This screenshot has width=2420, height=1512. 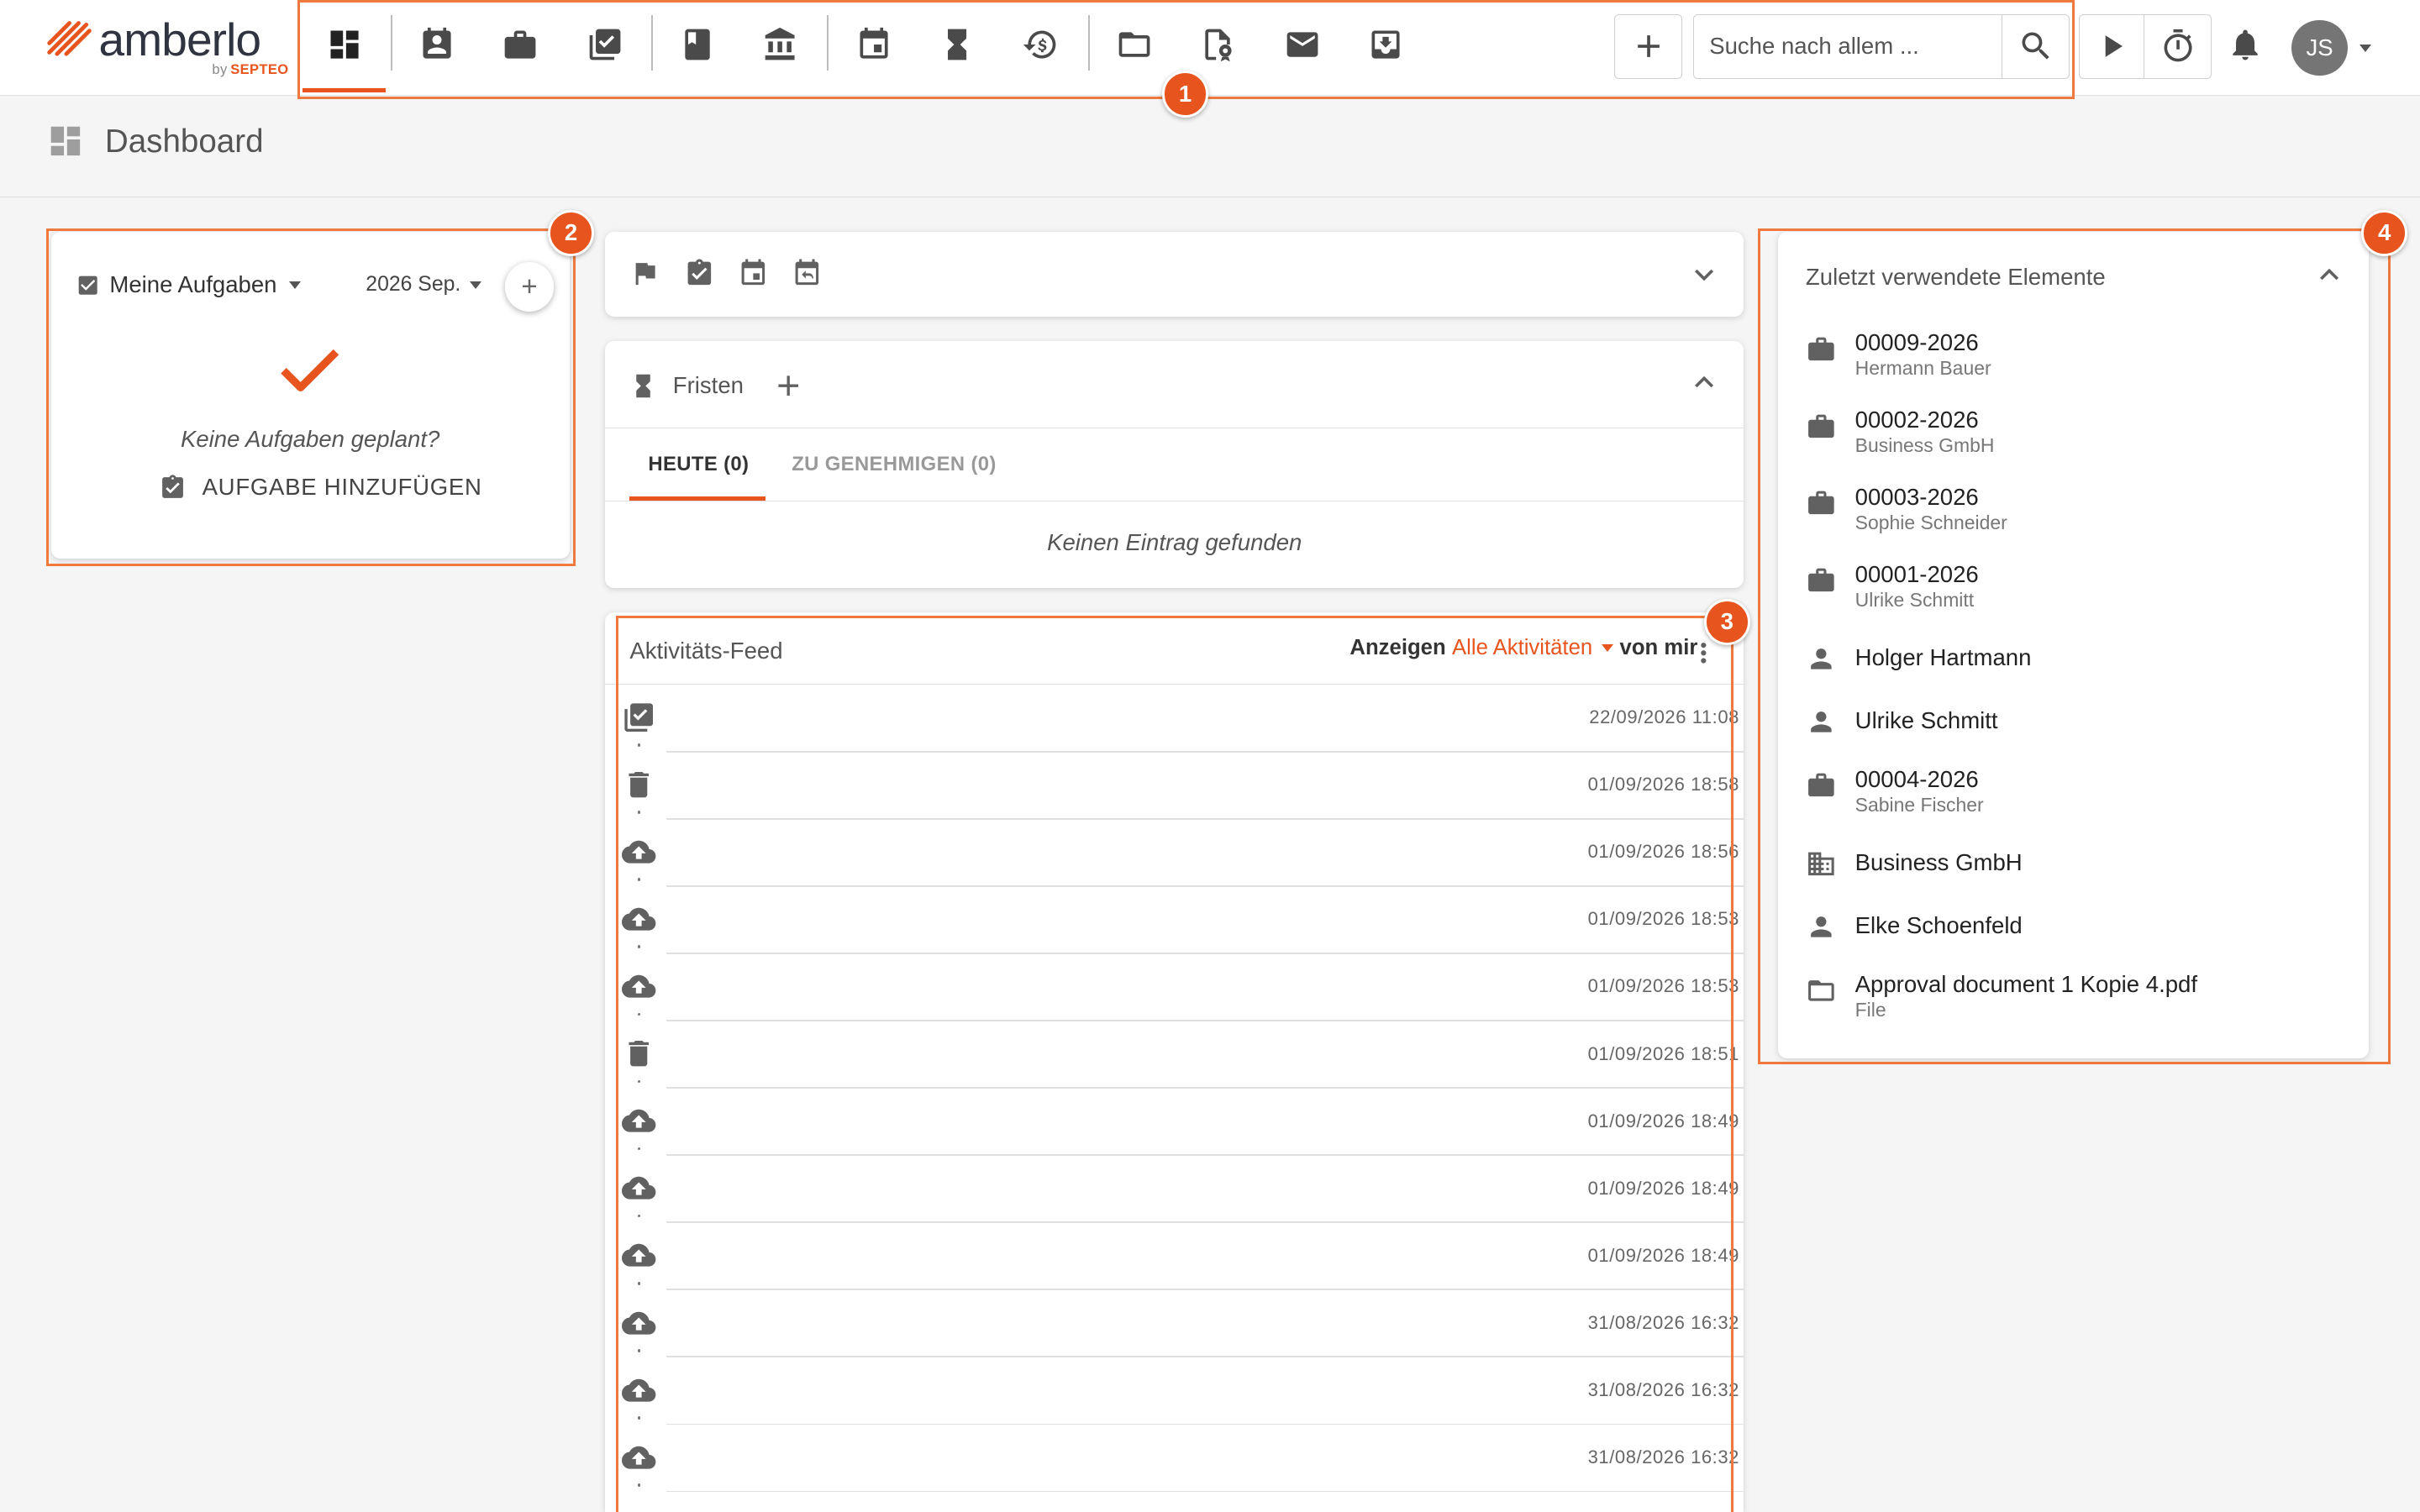 What do you see at coordinates (1663, 852) in the screenshot?
I see `activity-timestamp: 01/09/2026 18:56` at bounding box center [1663, 852].